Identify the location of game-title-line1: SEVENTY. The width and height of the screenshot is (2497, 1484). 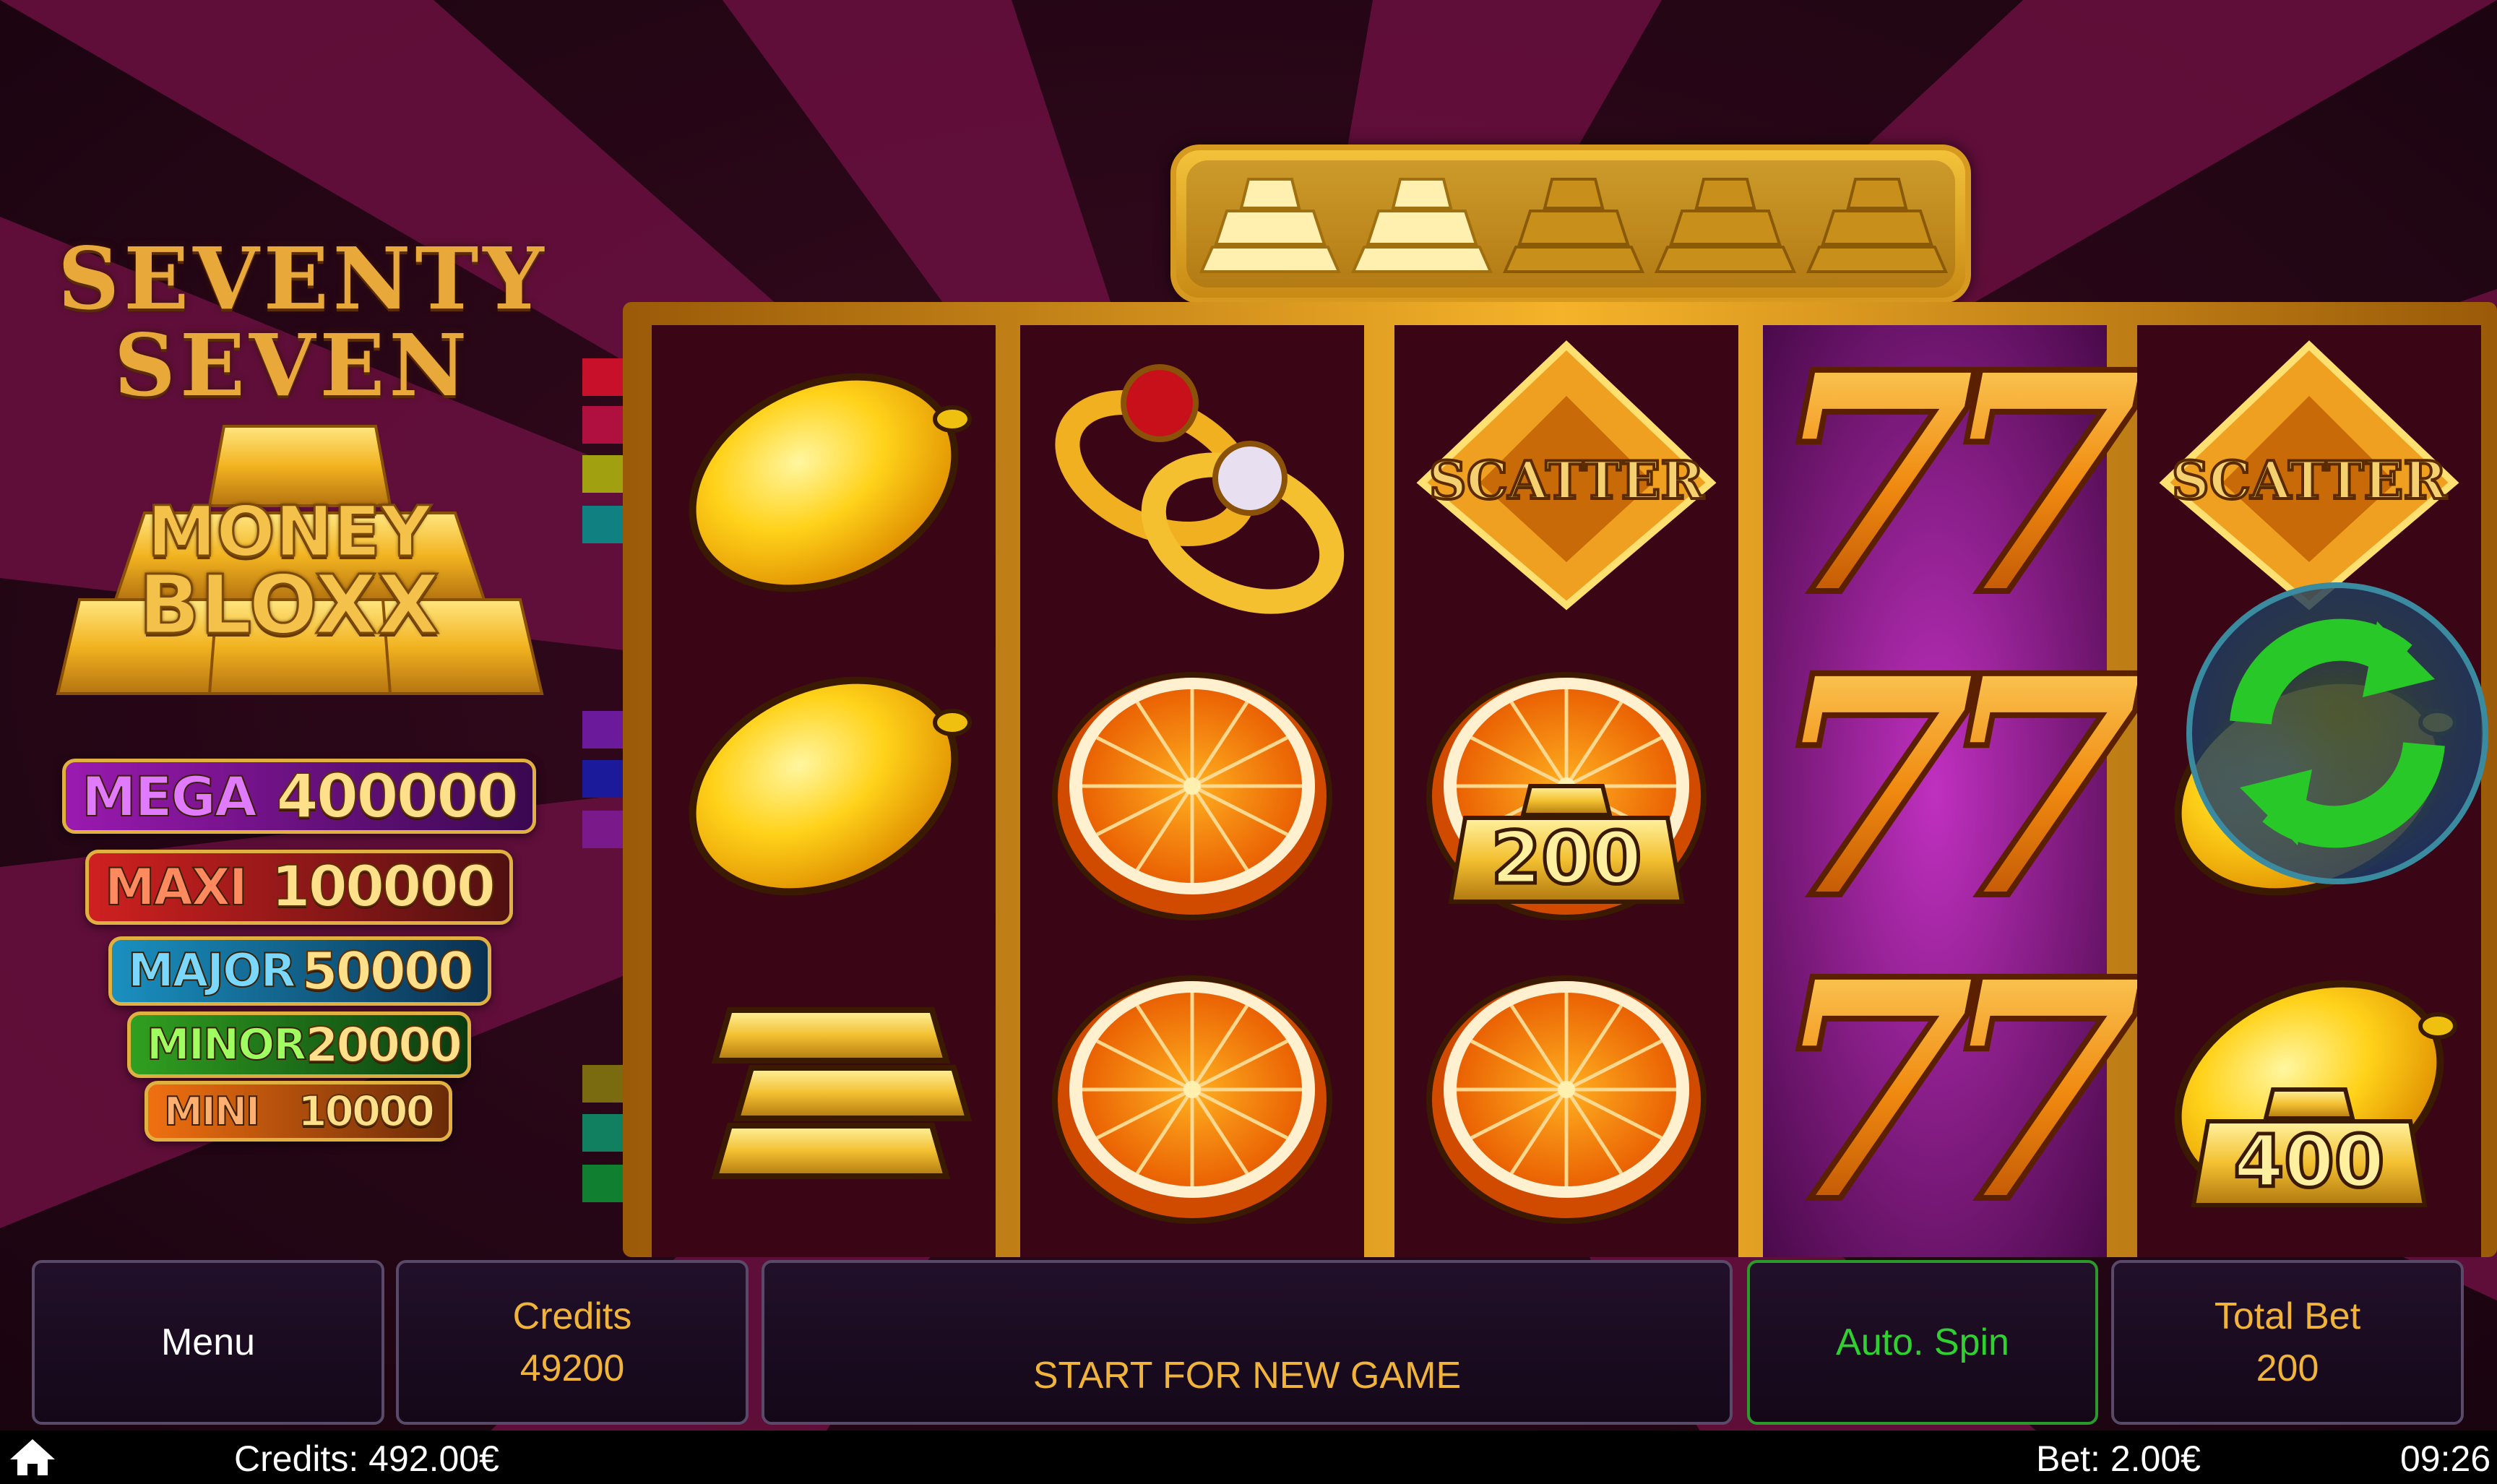
(303, 278).